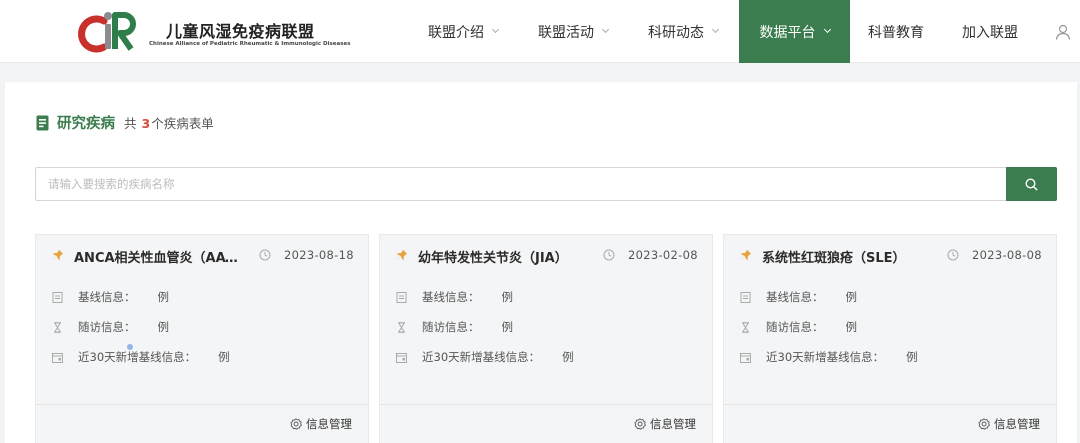 The width and height of the screenshot is (1080, 443). Describe the element at coordinates (456, 32) in the screenshot. I see `nav-item-label: 联盟介绍` at that location.